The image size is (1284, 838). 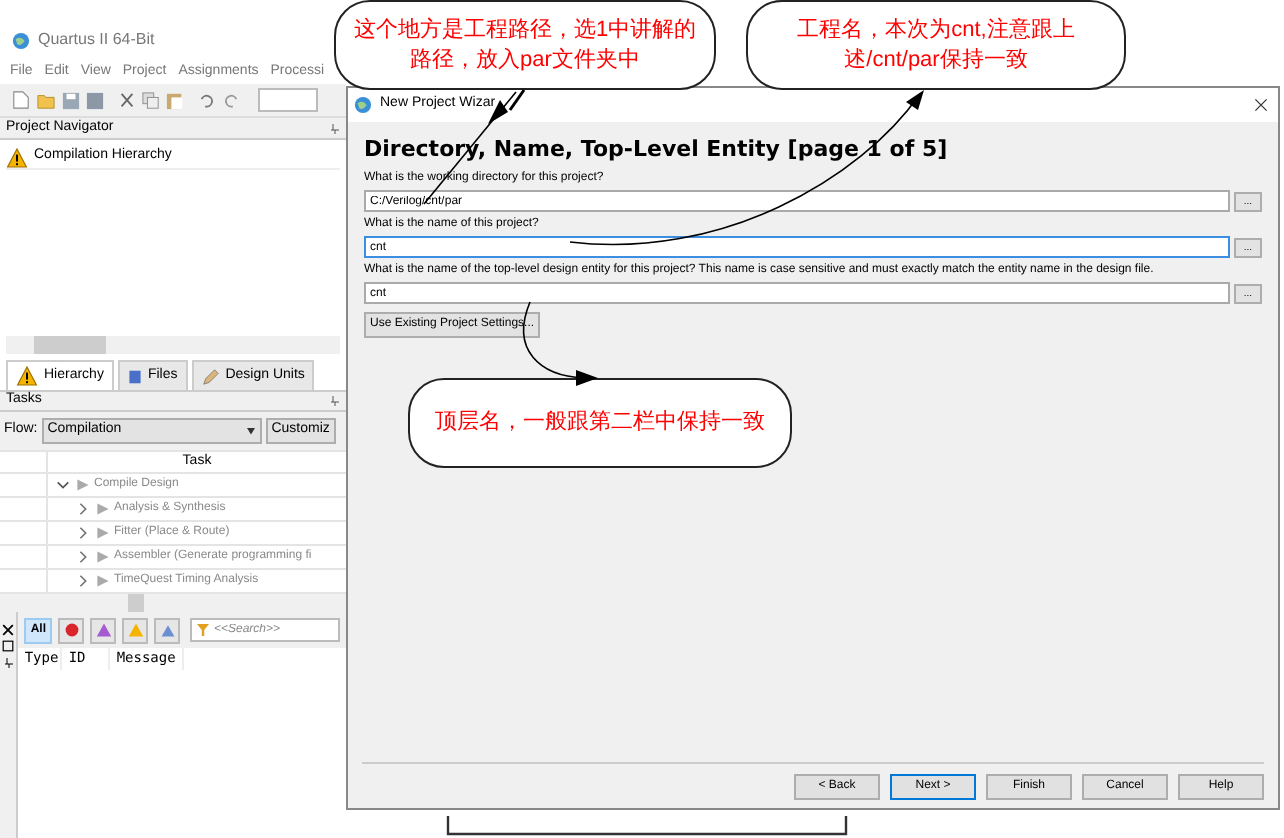 What do you see at coordinates (231, 100) in the screenshot?
I see `redo-icon` at bounding box center [231, 100].